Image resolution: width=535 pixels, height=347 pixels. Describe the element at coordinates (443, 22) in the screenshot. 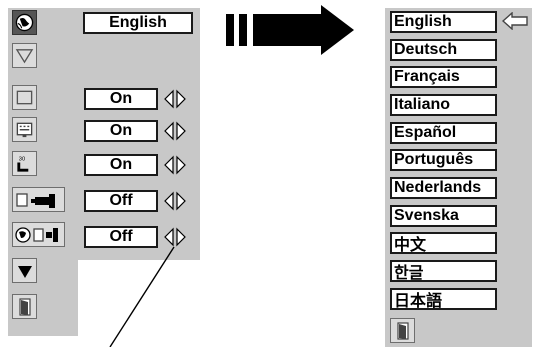

I see `language-option-english: English` at that location.